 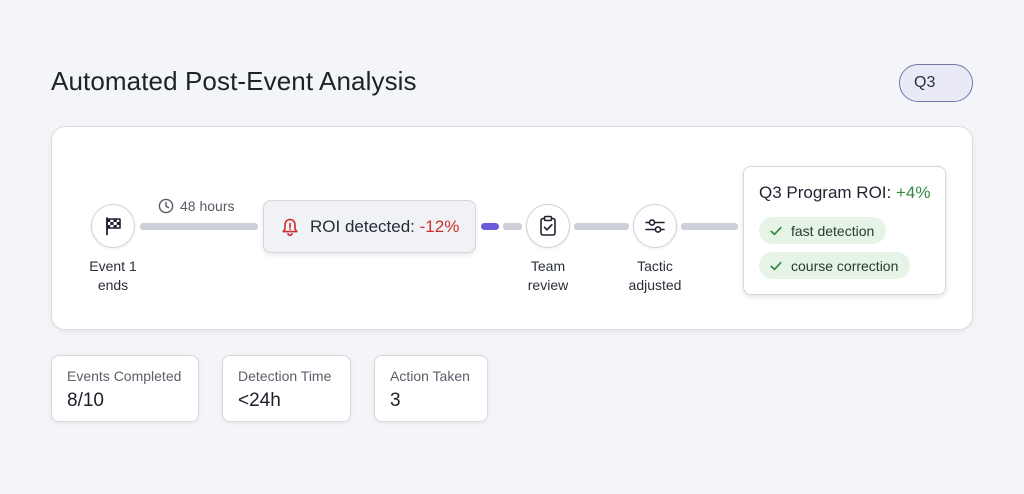 I want to click on metric-detection-time-label: Detection Time, so click(x=285, y=376).